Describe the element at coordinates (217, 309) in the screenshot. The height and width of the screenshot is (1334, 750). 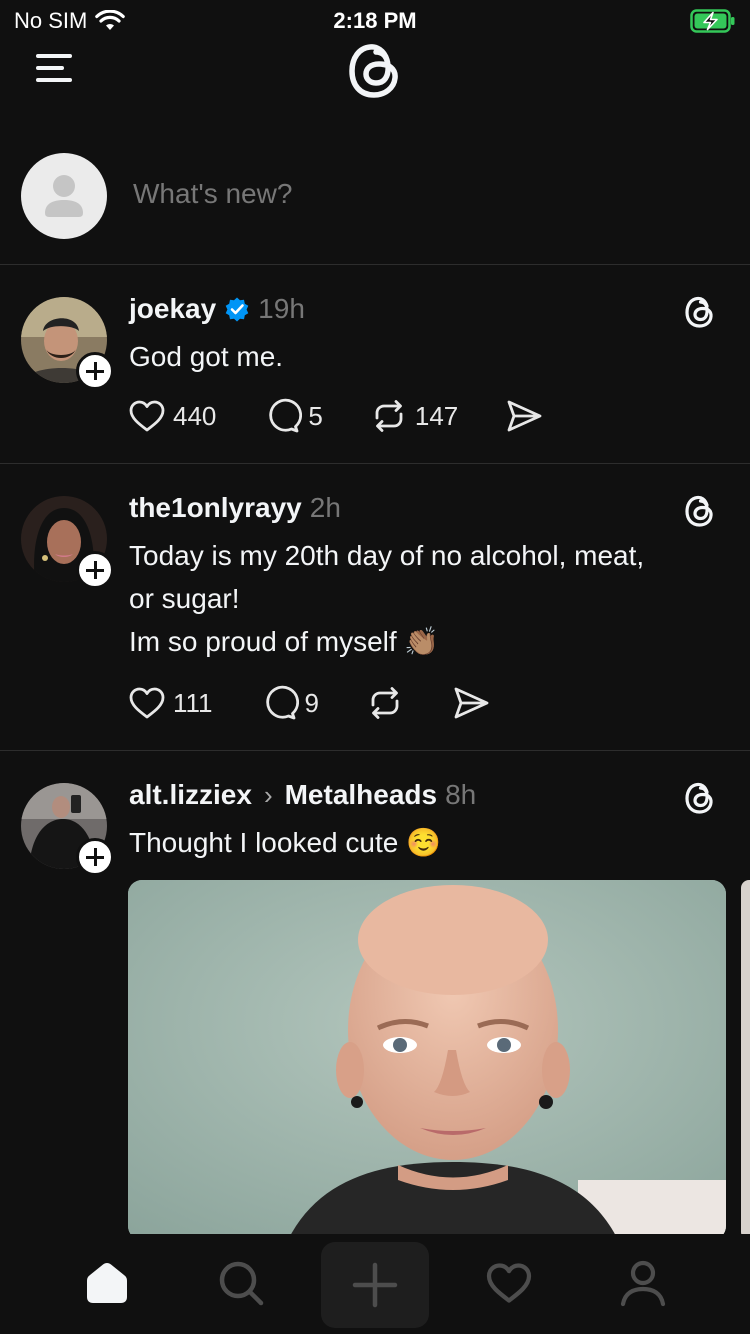
I see `post-header: joekay 19h` at that location.